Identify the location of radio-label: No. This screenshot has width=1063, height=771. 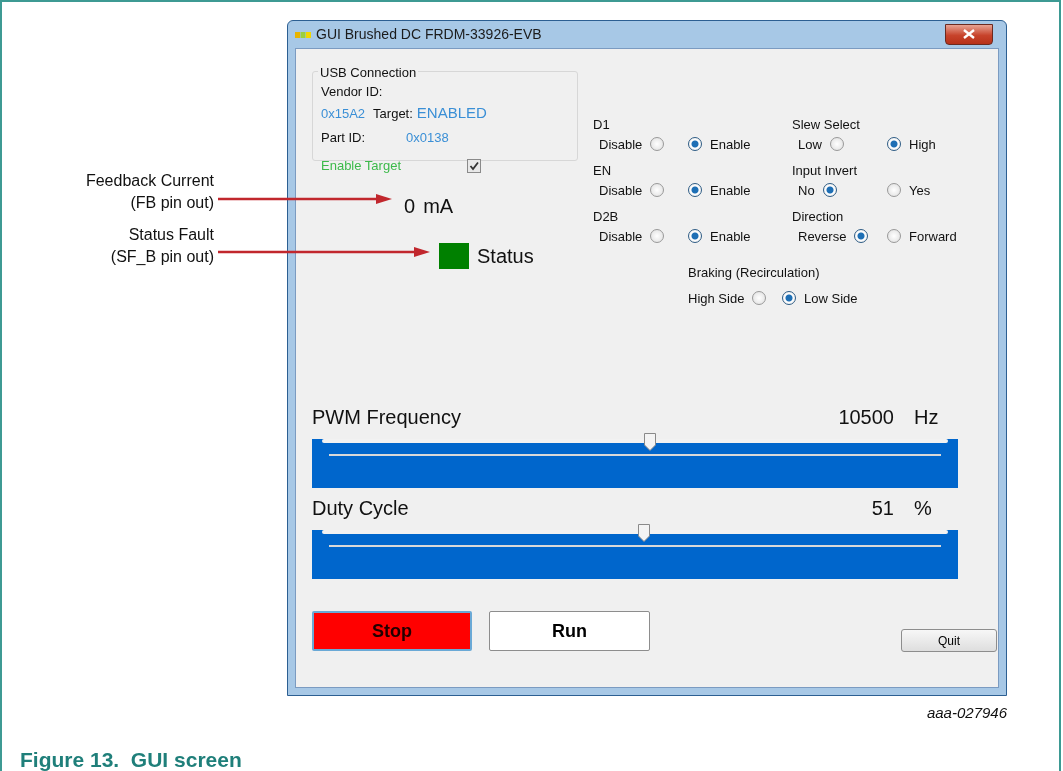
(806, 190).